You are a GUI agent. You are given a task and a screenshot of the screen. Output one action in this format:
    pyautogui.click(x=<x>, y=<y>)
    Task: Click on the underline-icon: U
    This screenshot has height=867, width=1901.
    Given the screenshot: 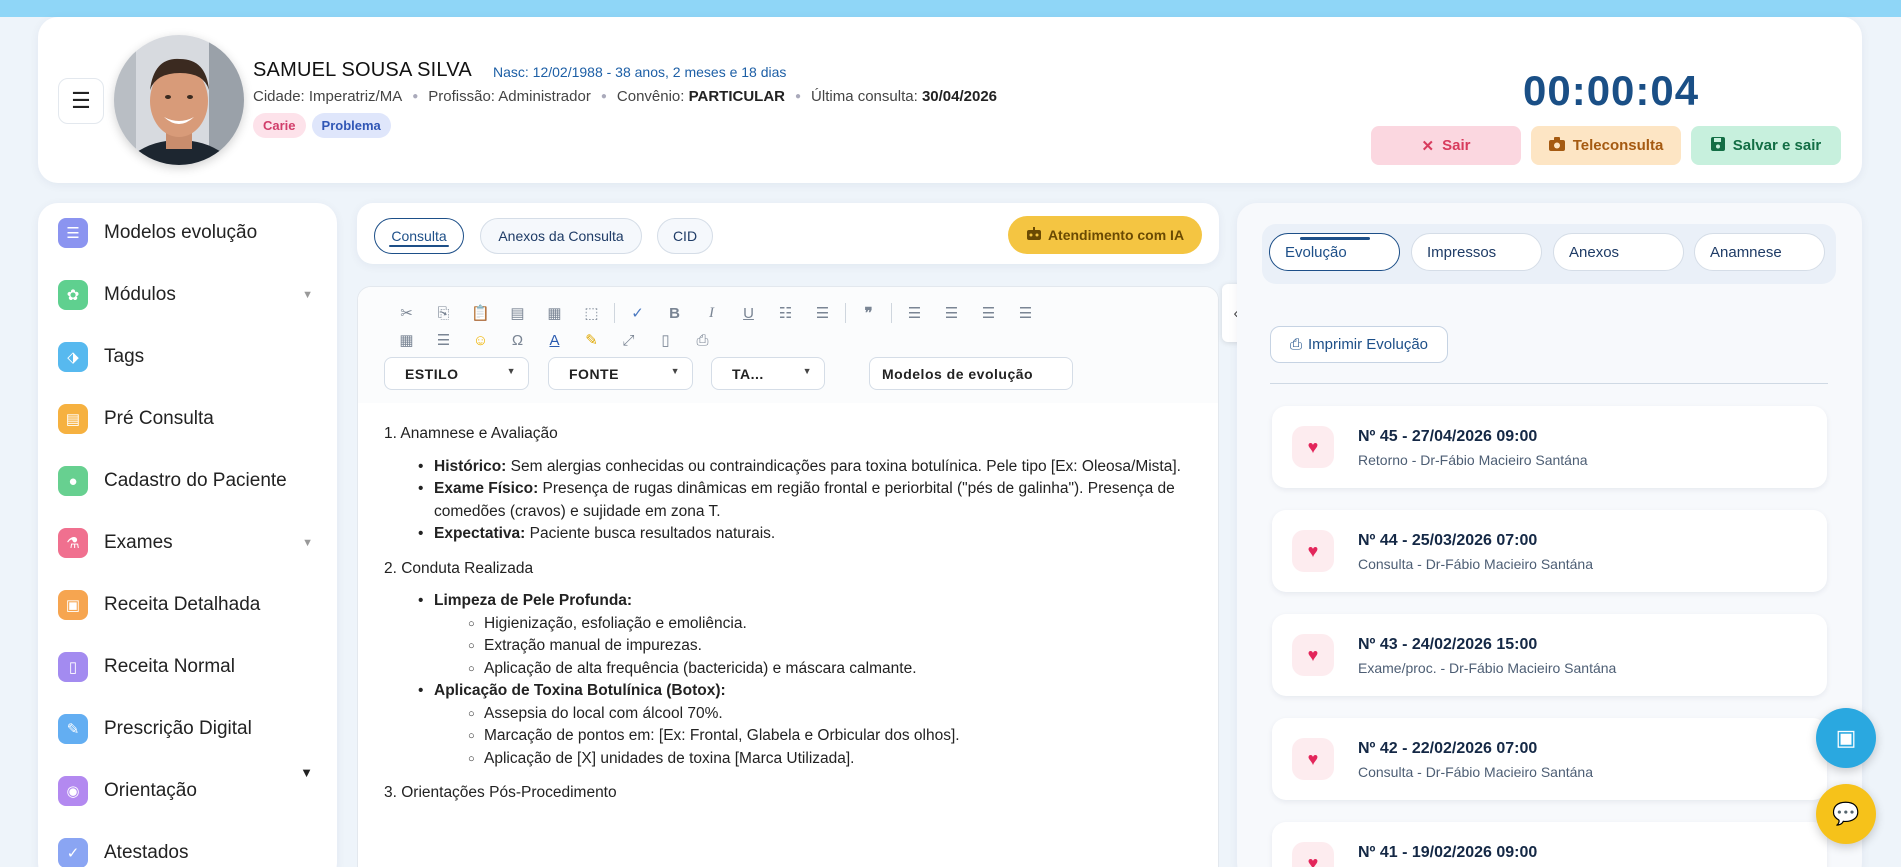 What is the action you would take?
    pyautogui.click(x=748, y=313)
    